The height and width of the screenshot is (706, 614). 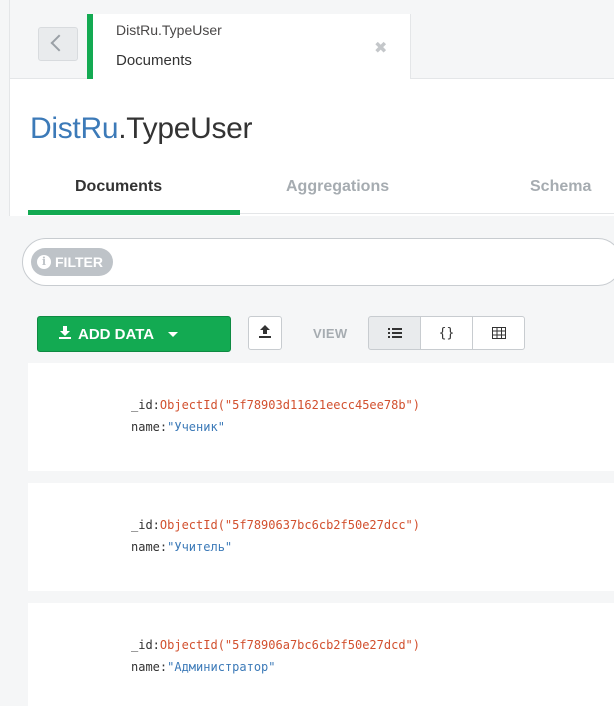 What do you see at coordinates (154, 60) in the screenshot?
I see `tab-subtitle: Documents` at bounding box center [154, 60].